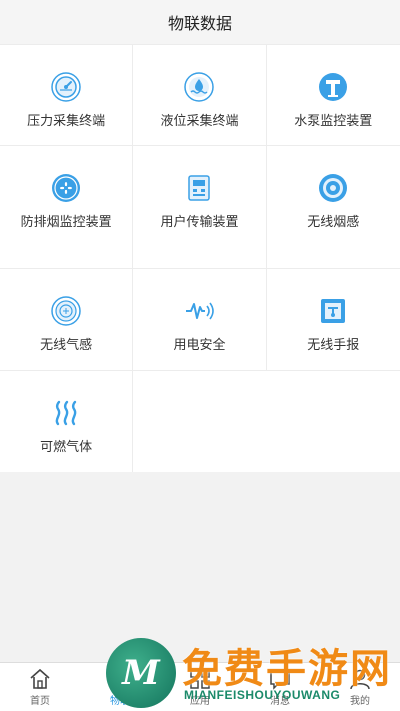  Describe the element at coordinates (66, 87) in the screenshot. I see `pressure-gauge-icon` at that location.